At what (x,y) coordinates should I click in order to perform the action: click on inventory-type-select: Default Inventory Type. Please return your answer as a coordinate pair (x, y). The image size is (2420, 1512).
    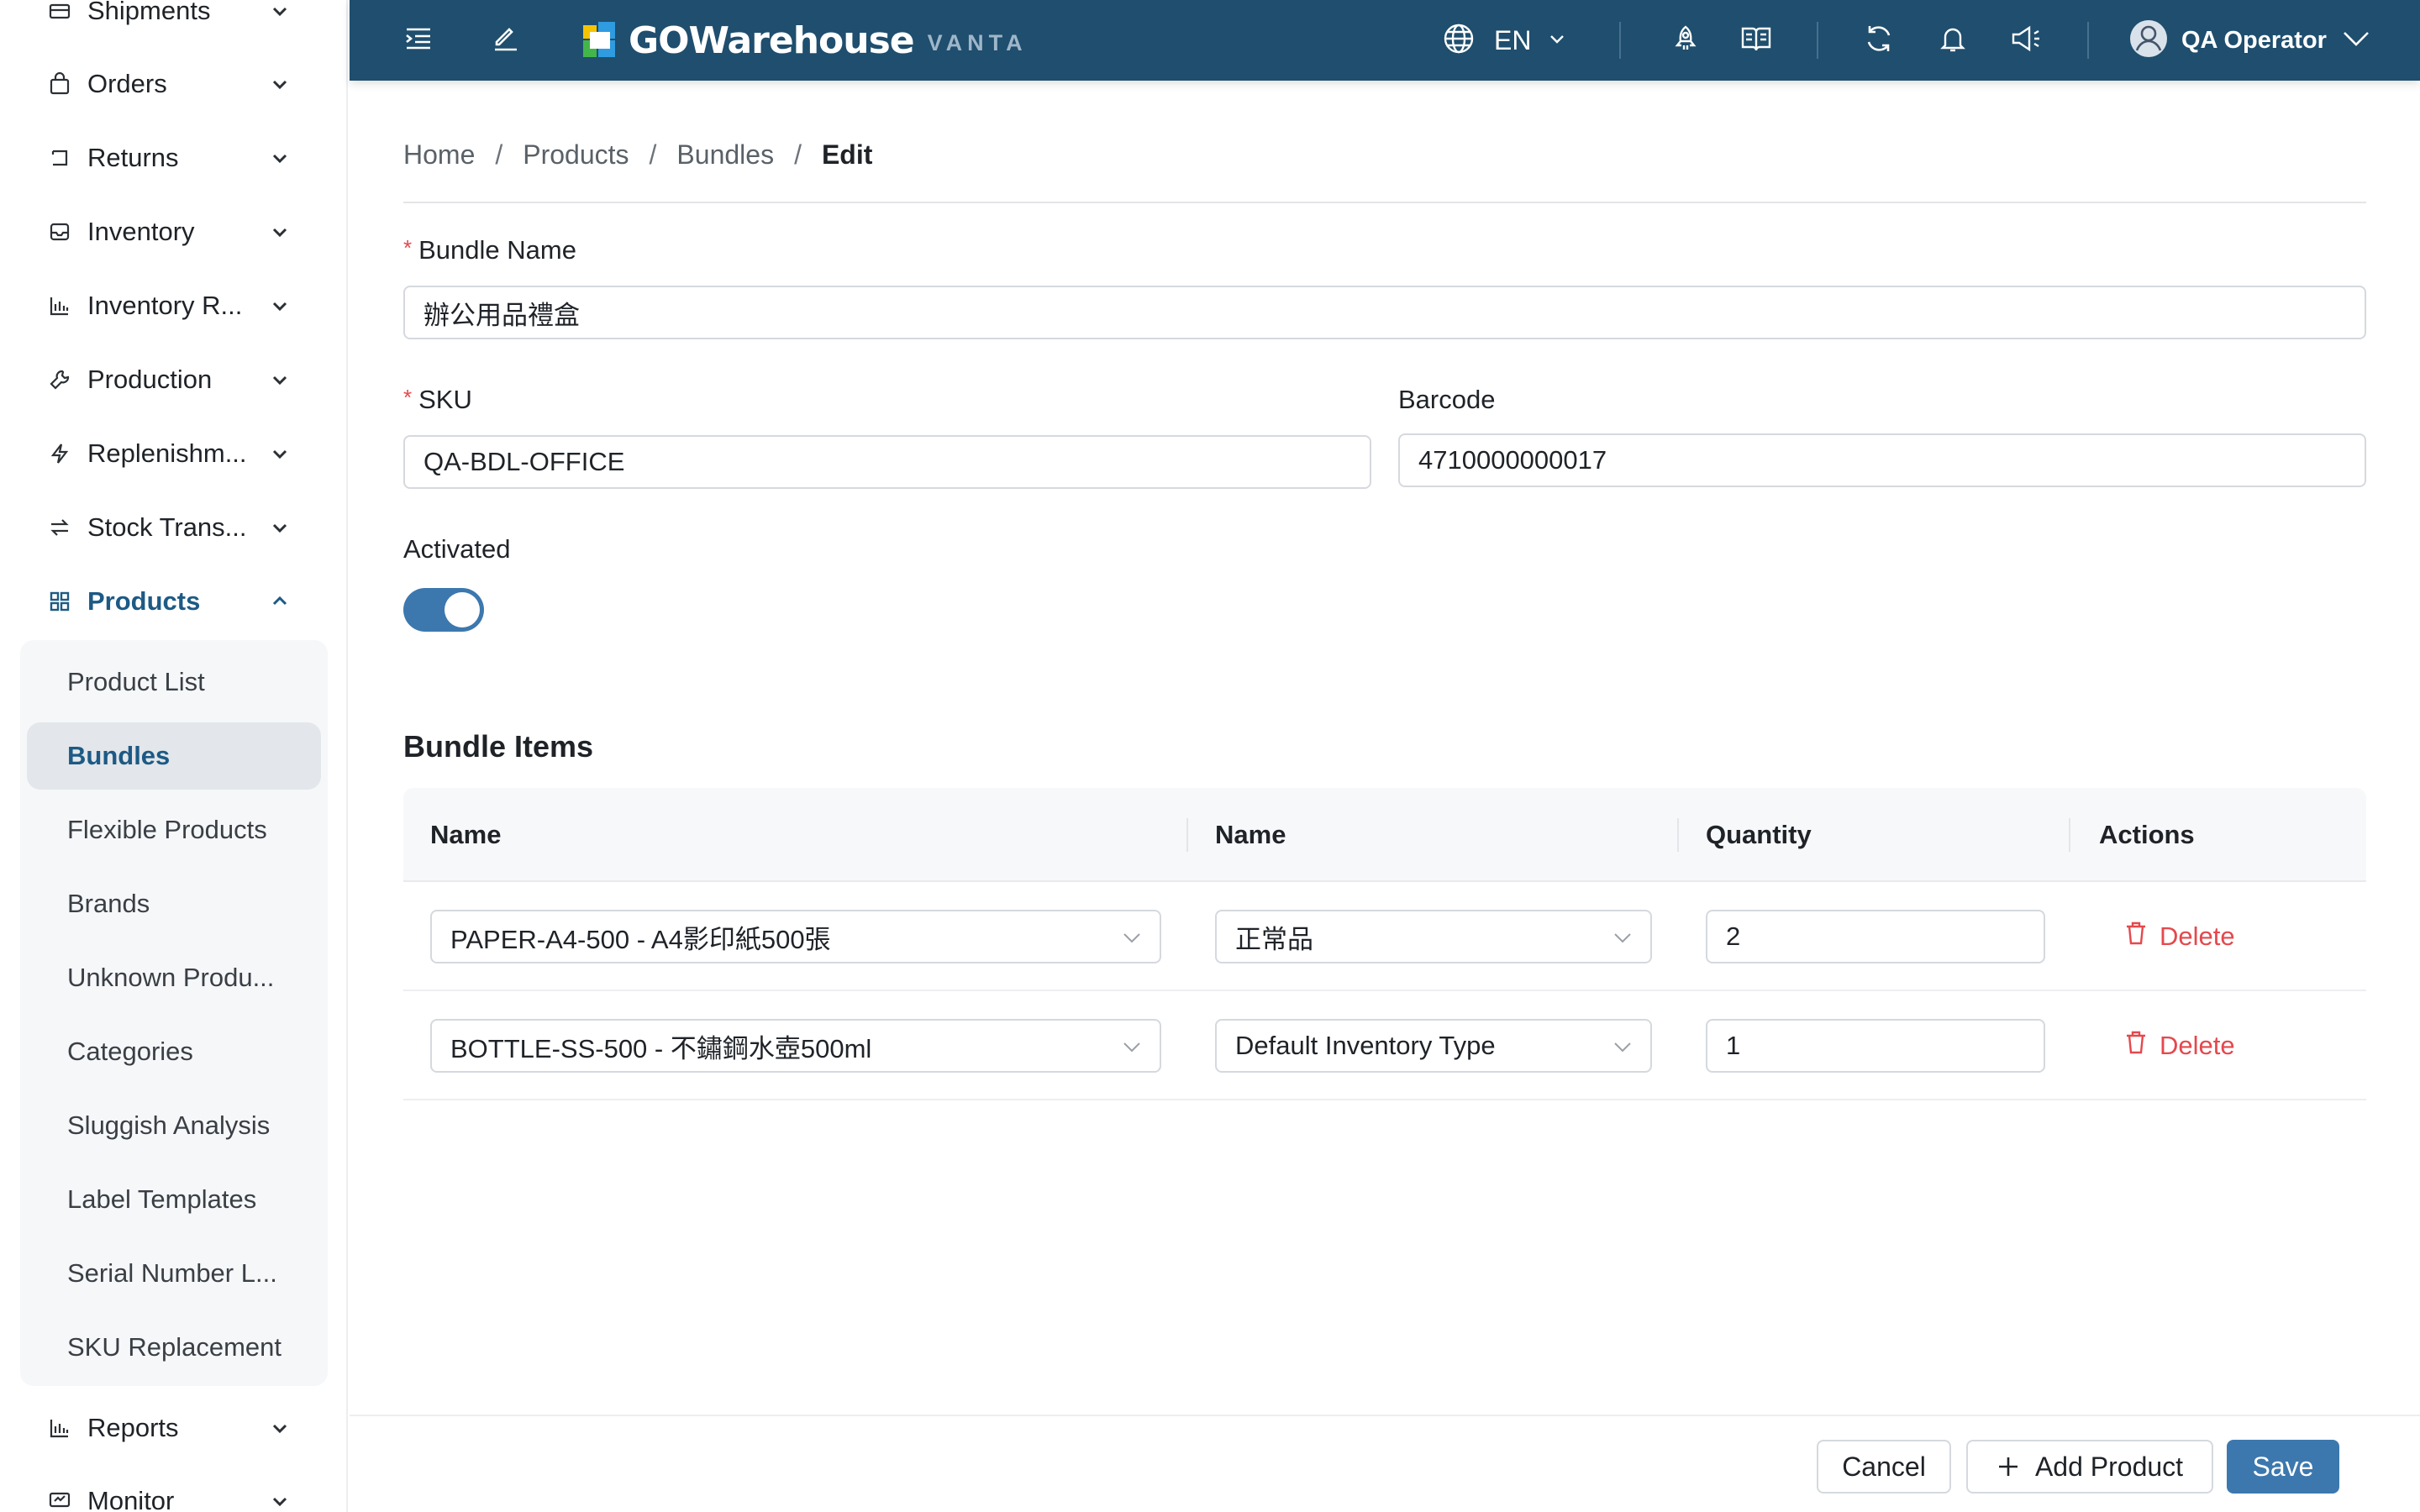
    Looking at the image, I should click on (1434, 1046).